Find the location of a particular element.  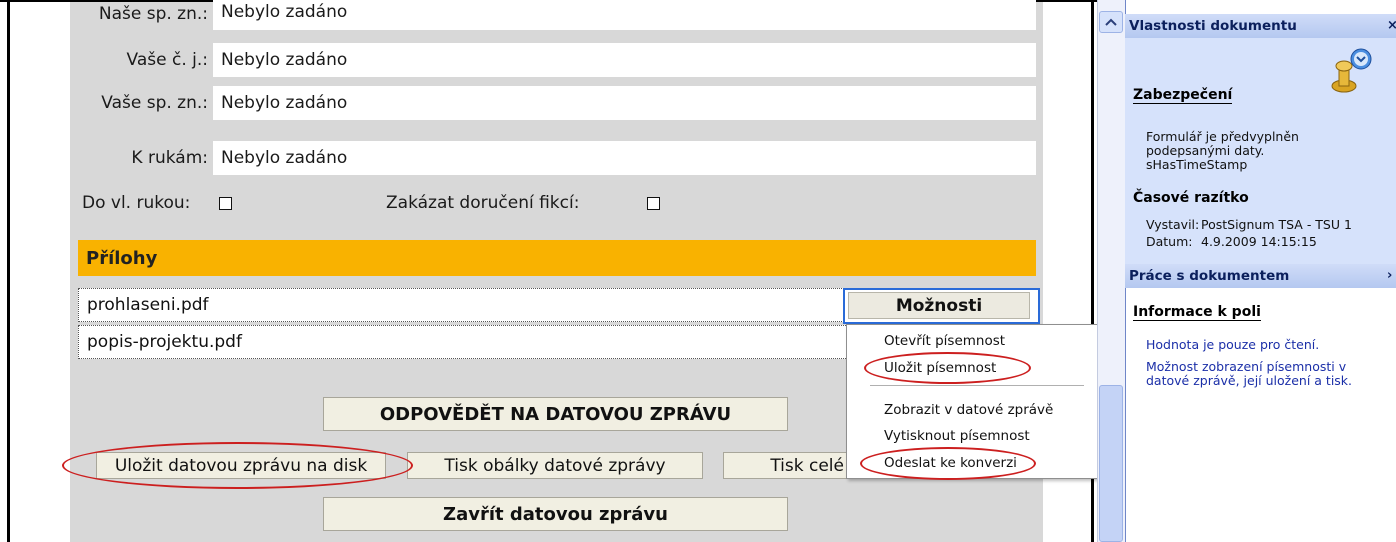

close-icon: × is located at coordinates (1391, 26).